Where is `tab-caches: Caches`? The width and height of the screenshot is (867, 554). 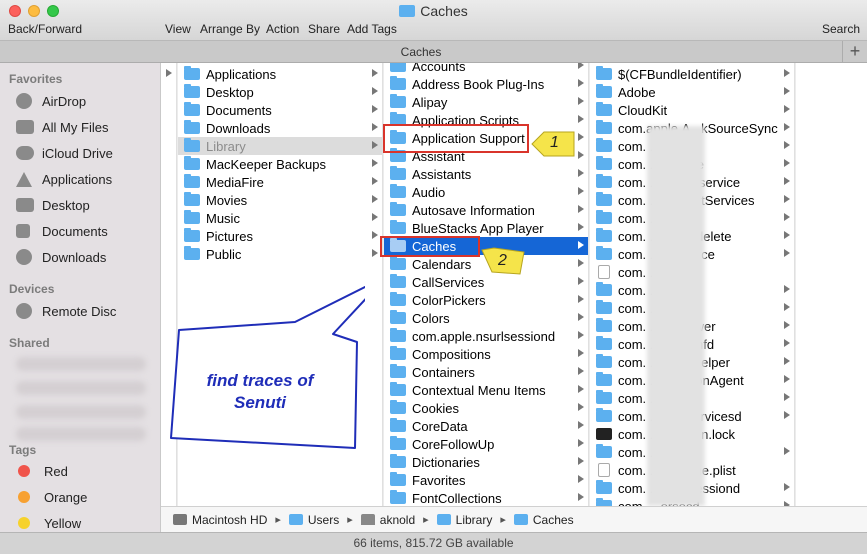 tab-caches: Caches is located at coordinates (421, 52).